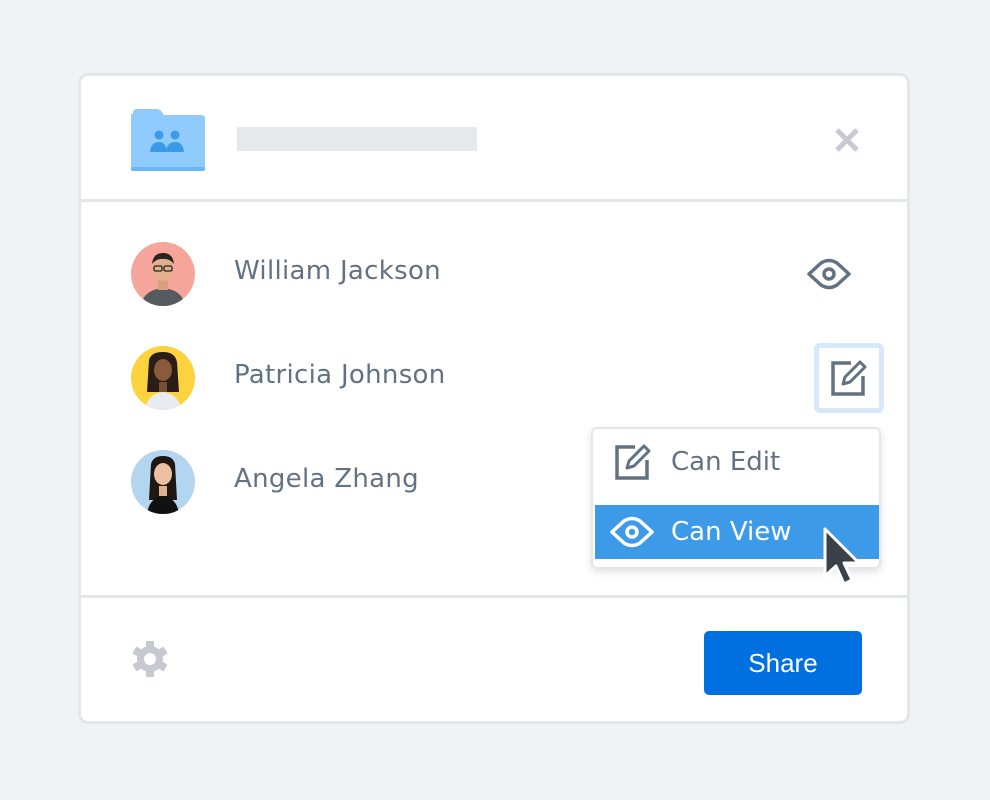  What do you see at coordinates (494, 659) in the screenshot?
I see `dialog-footer: Share` at bounding box center [494, 659].